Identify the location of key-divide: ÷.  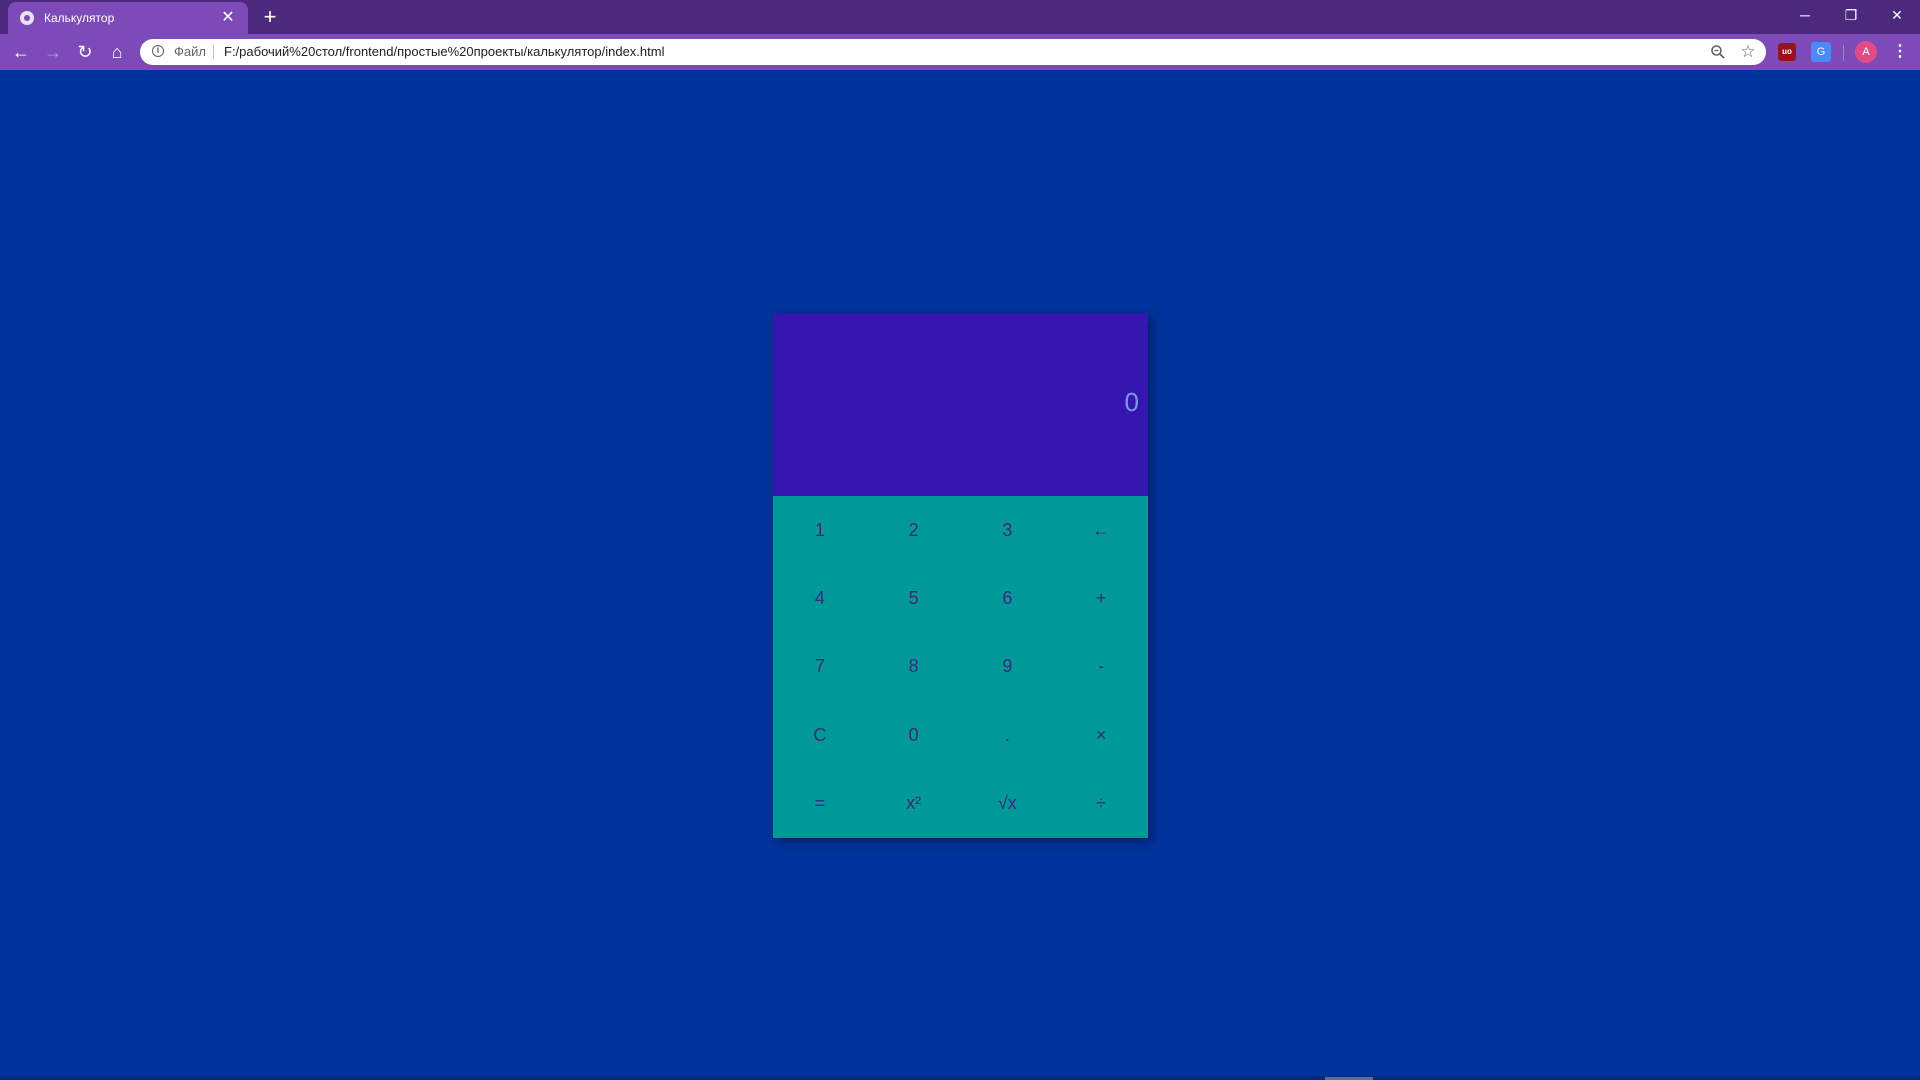
(1101, 804).